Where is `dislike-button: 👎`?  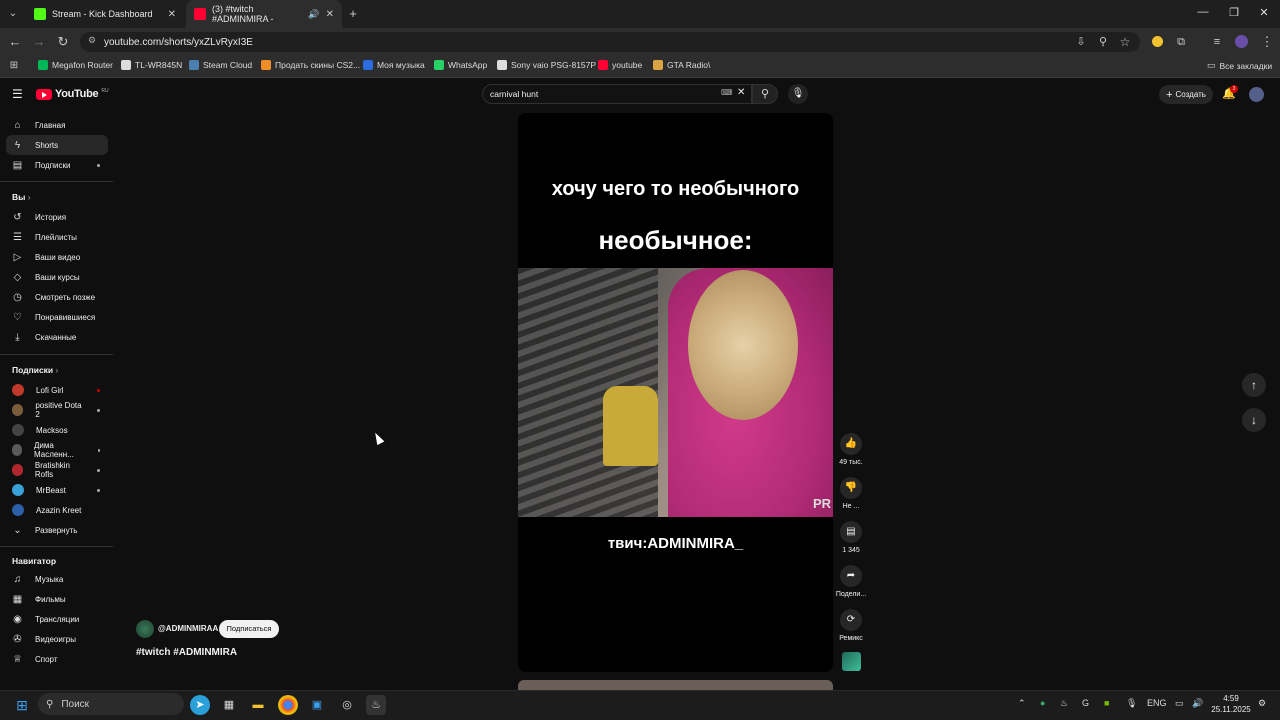 dislike-button: 👎 is located at coordinates (851, 488).